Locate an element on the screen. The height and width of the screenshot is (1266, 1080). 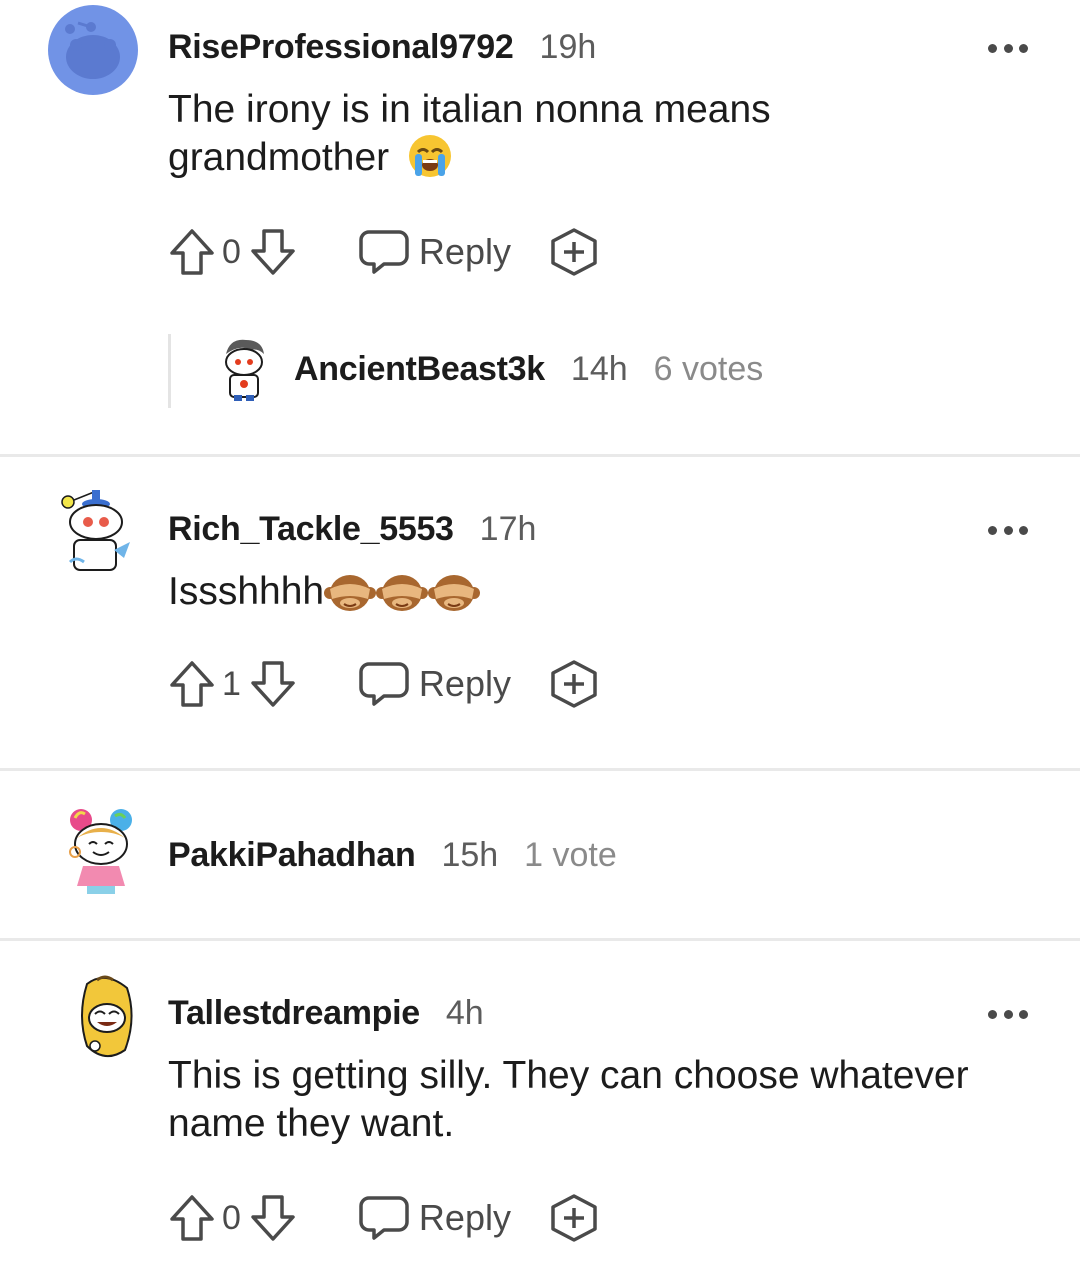
timestamp: 14h is located at coordinates (599, 369).